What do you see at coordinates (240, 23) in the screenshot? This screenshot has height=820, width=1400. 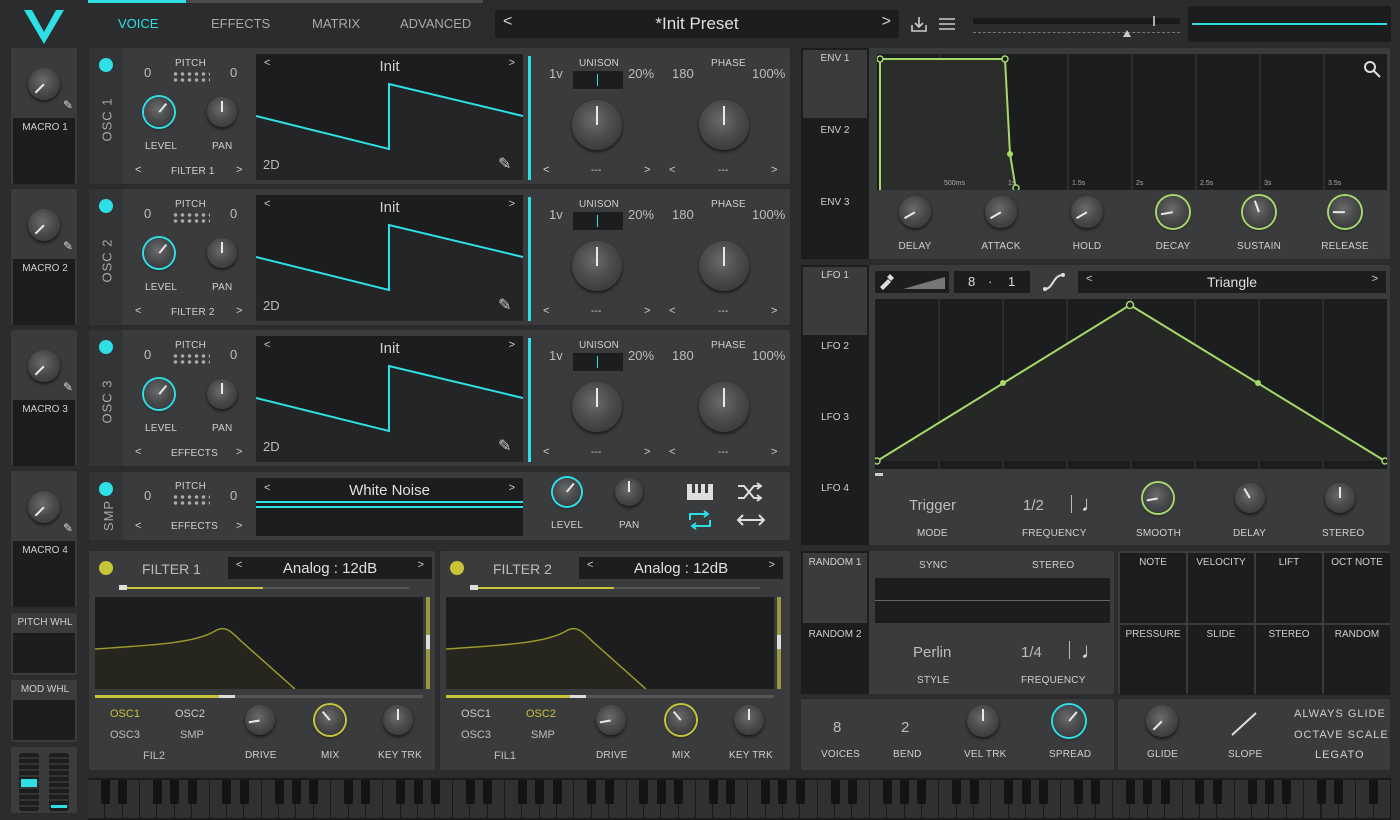 I see `tab-effects: EFFECTS` at bounding box center [240, 23].